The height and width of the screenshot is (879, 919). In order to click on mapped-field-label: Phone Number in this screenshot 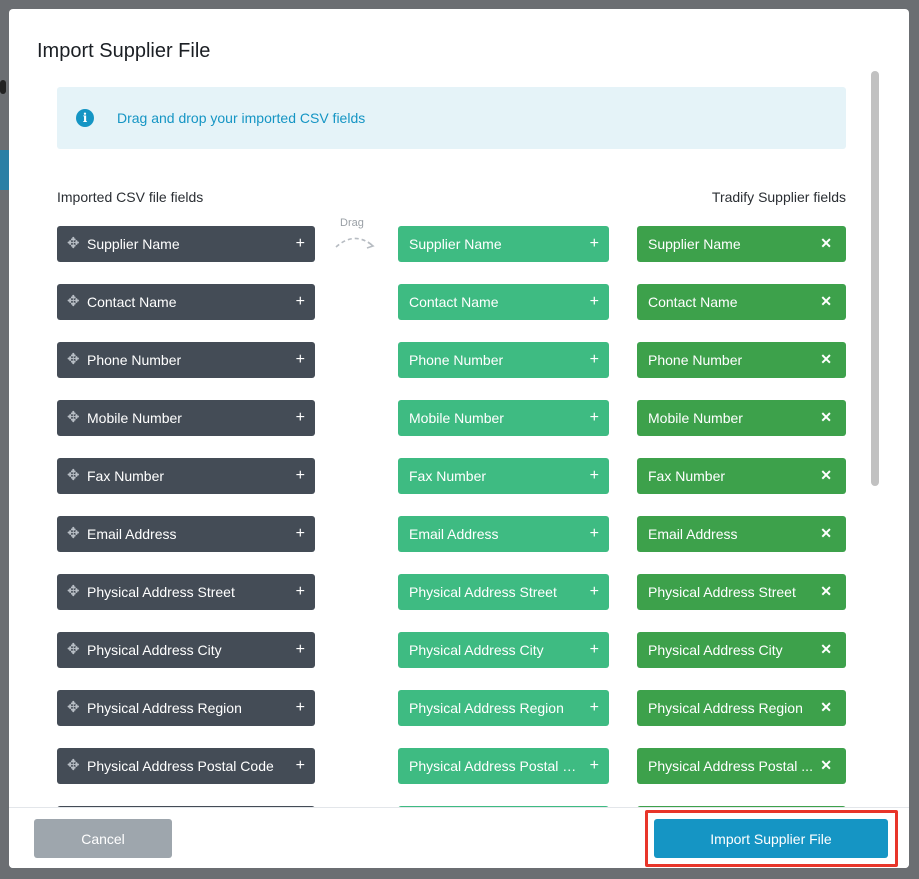, I will do `click(456, 360)`.